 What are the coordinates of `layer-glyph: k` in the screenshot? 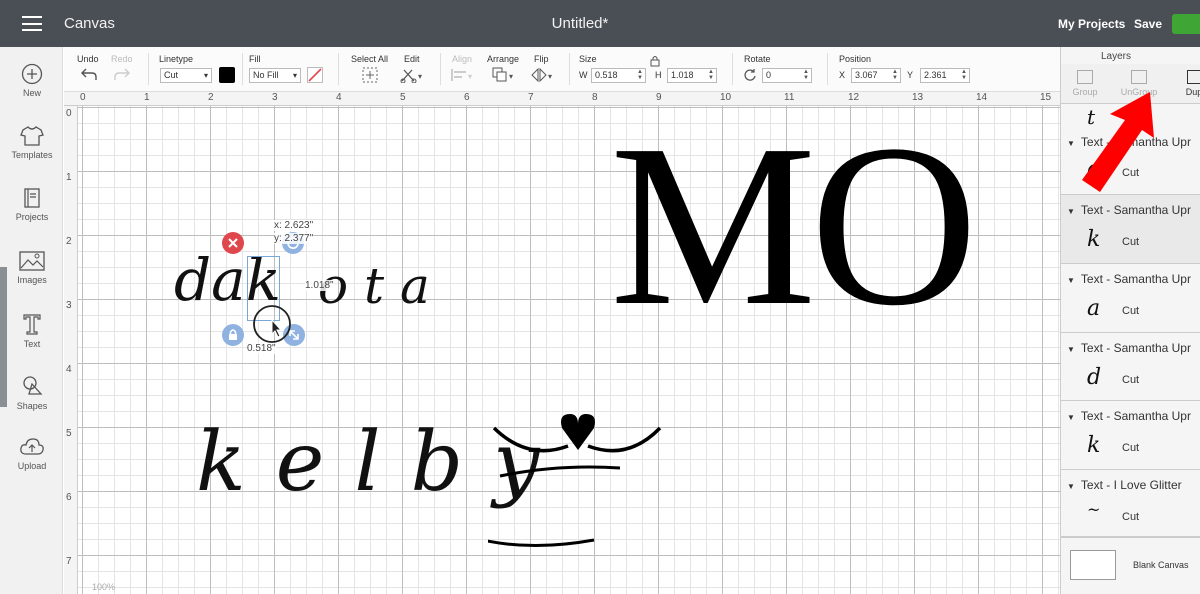 It's located at (1094, 239).